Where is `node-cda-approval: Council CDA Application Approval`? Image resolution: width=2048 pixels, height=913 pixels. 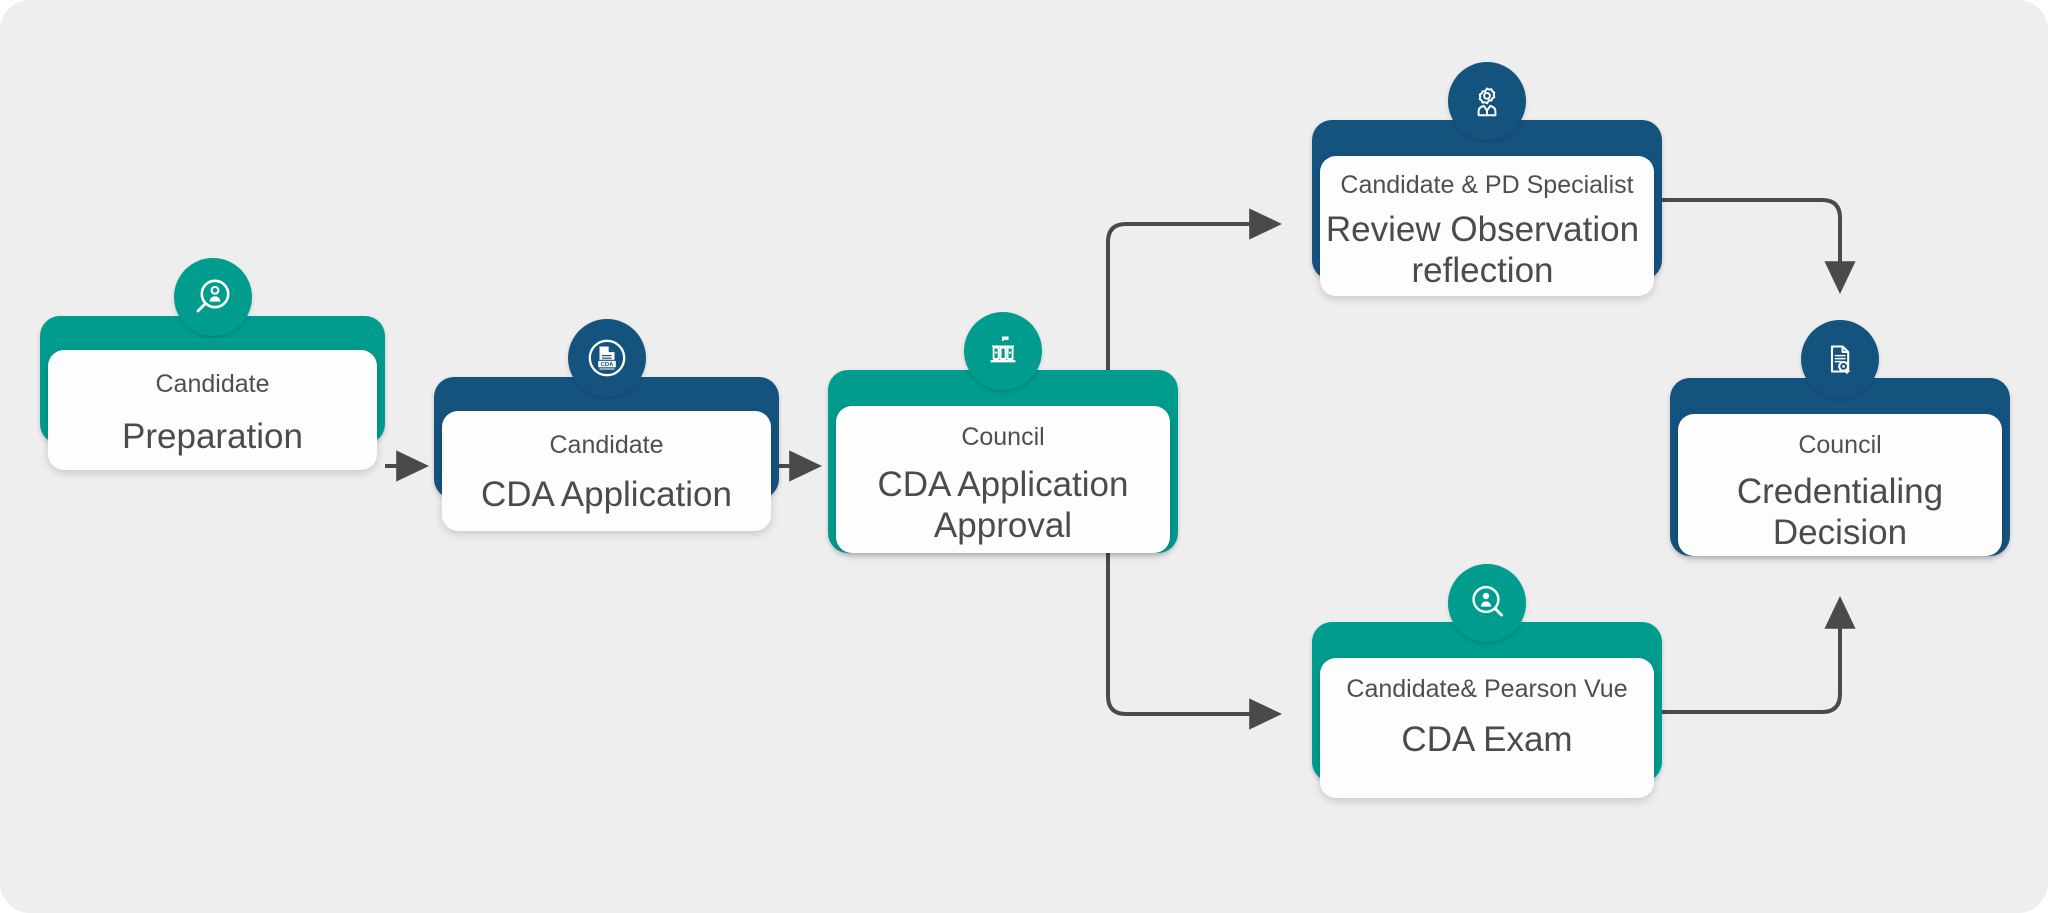
node-cda-approval: Council CDA Application Approval is located at coordinates (1003, 432).